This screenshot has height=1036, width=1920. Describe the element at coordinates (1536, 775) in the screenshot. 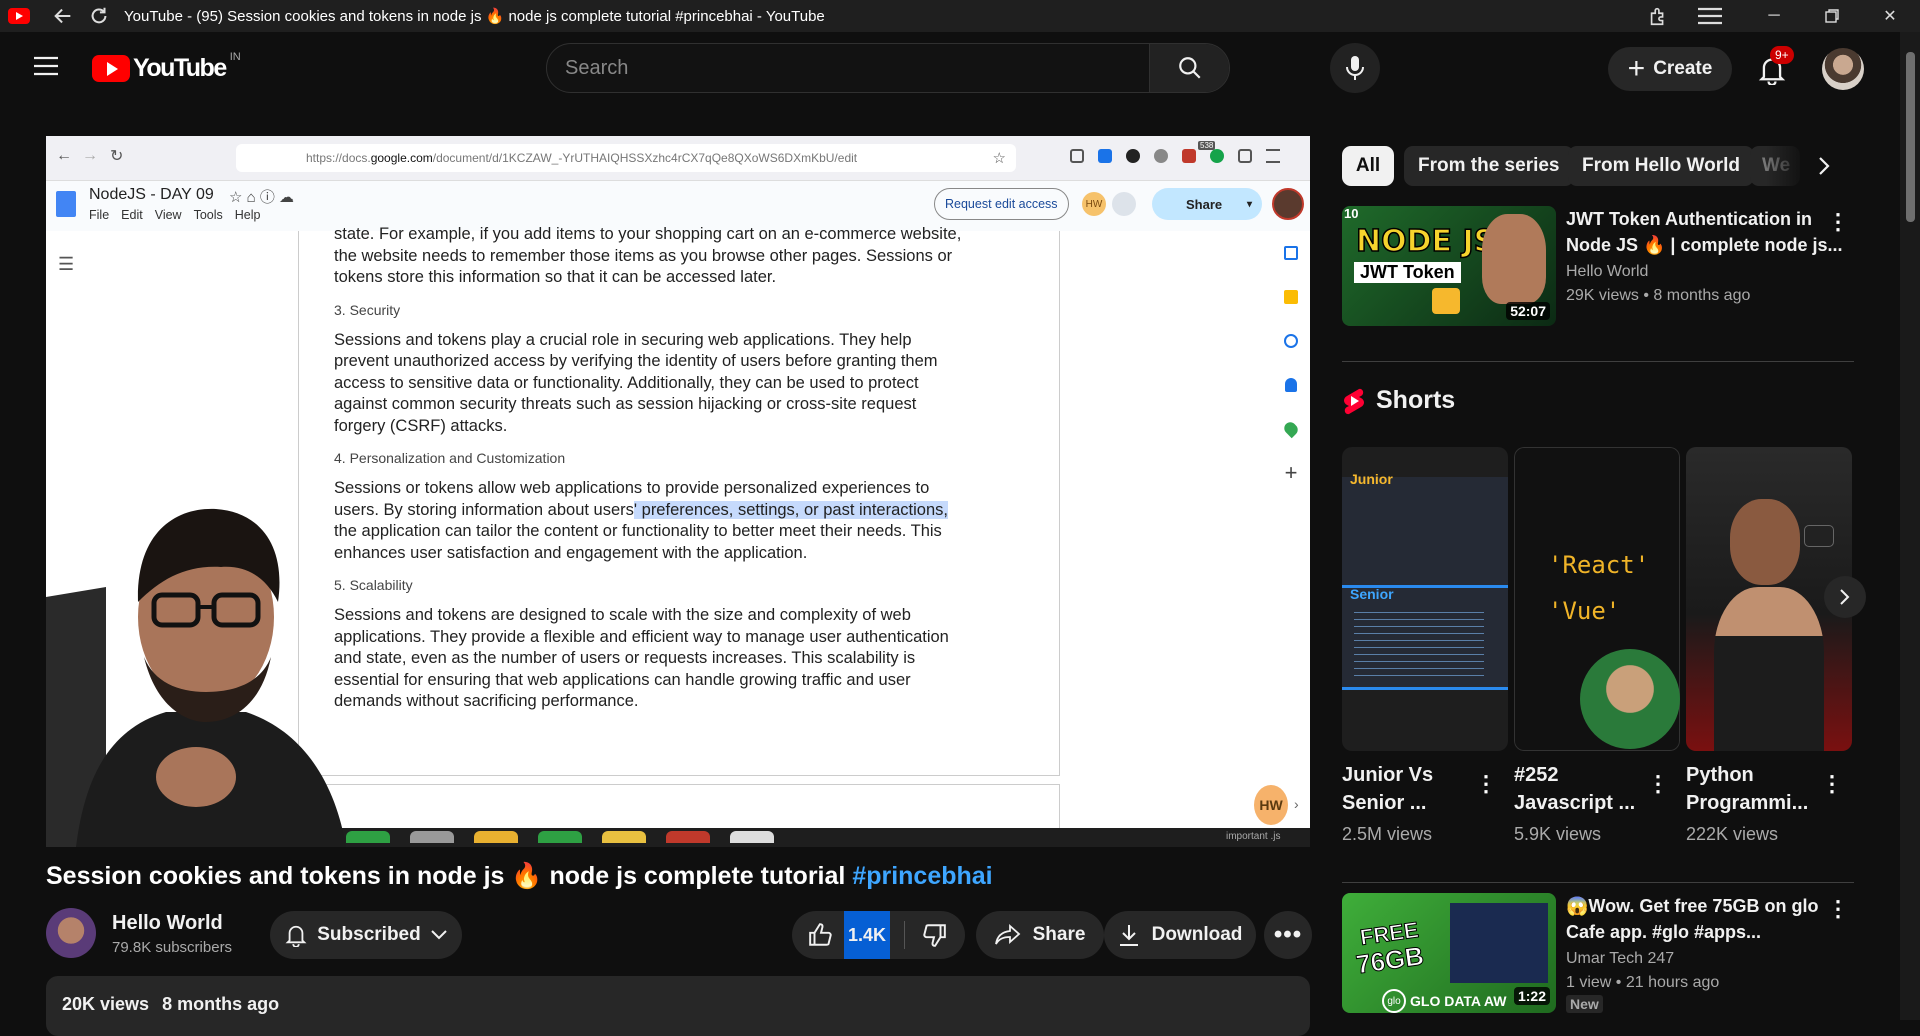

I see `short2-title-line1: #252` at that location.